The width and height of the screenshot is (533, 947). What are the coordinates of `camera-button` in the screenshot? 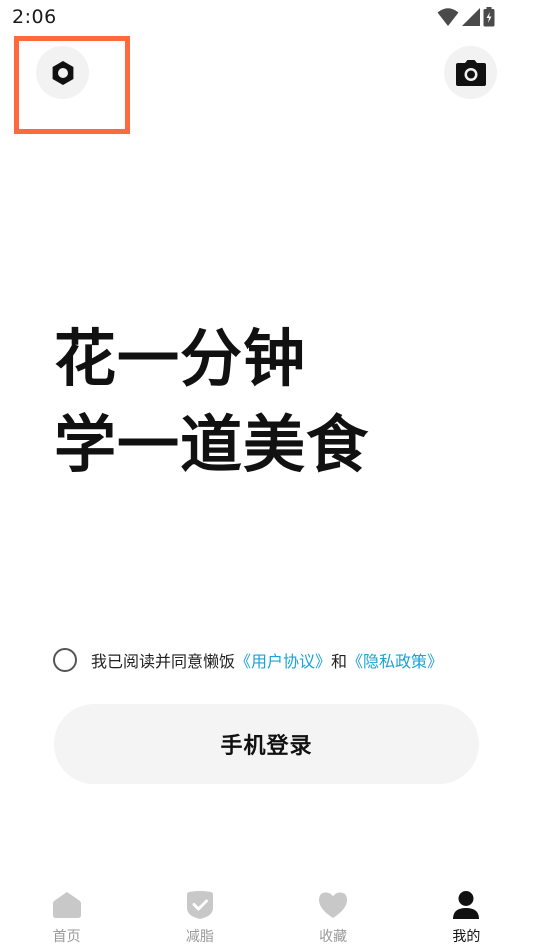 It's located at (470, 72).